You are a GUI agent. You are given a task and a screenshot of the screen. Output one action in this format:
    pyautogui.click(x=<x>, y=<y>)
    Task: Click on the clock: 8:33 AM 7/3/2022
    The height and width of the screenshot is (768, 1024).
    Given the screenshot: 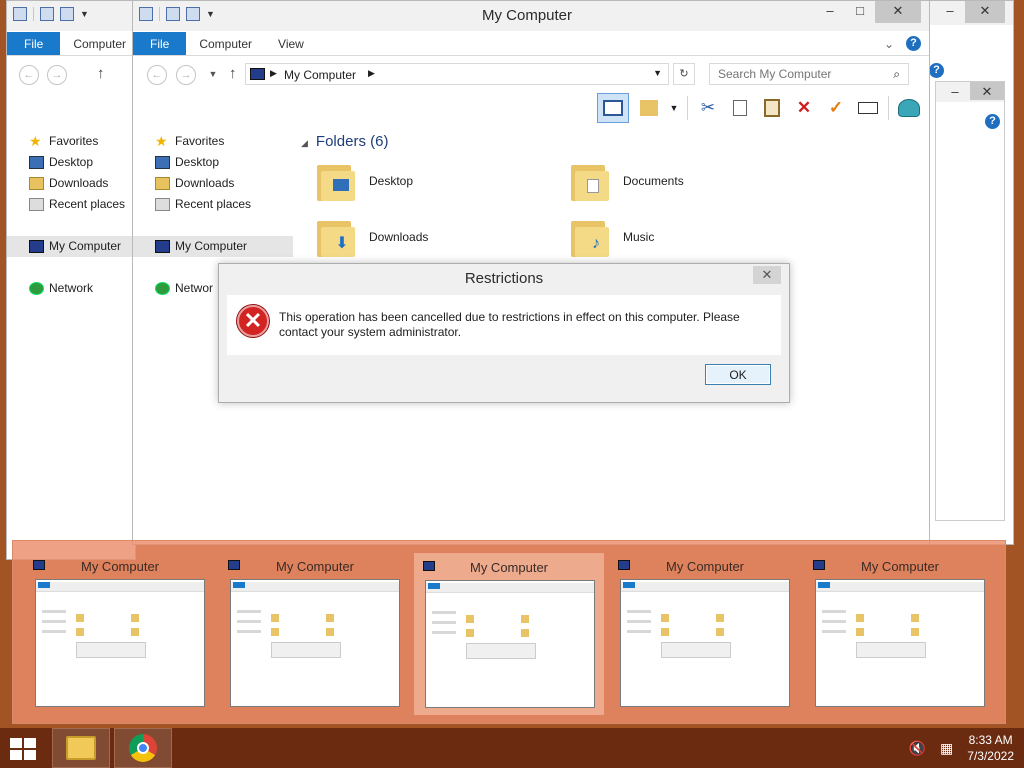 What is the action you would take?
    pyautogui.click(x=990, y=748)
    